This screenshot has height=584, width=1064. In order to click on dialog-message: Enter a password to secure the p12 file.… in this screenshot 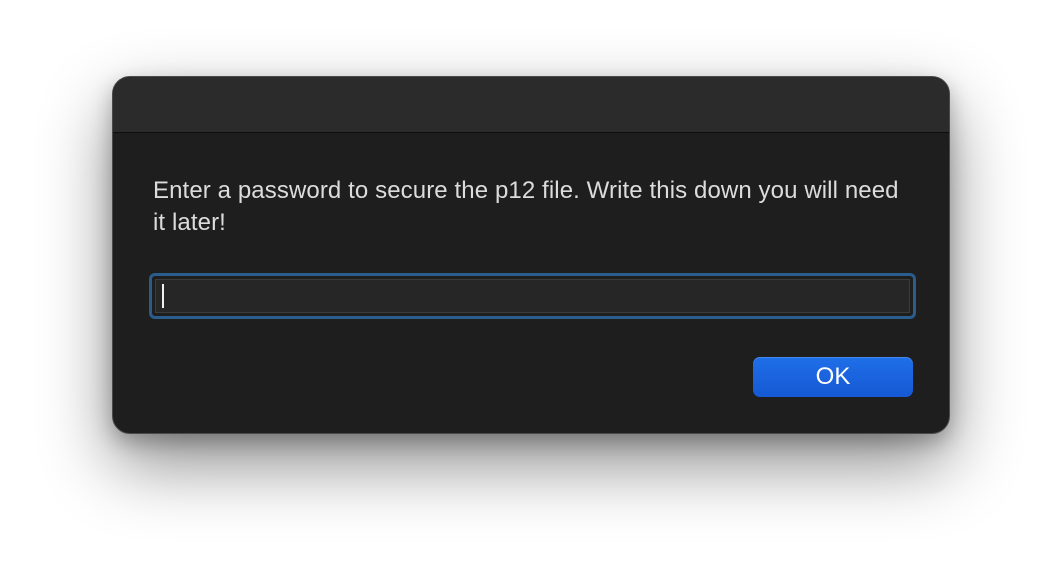, I will do `click(526, 206)`.